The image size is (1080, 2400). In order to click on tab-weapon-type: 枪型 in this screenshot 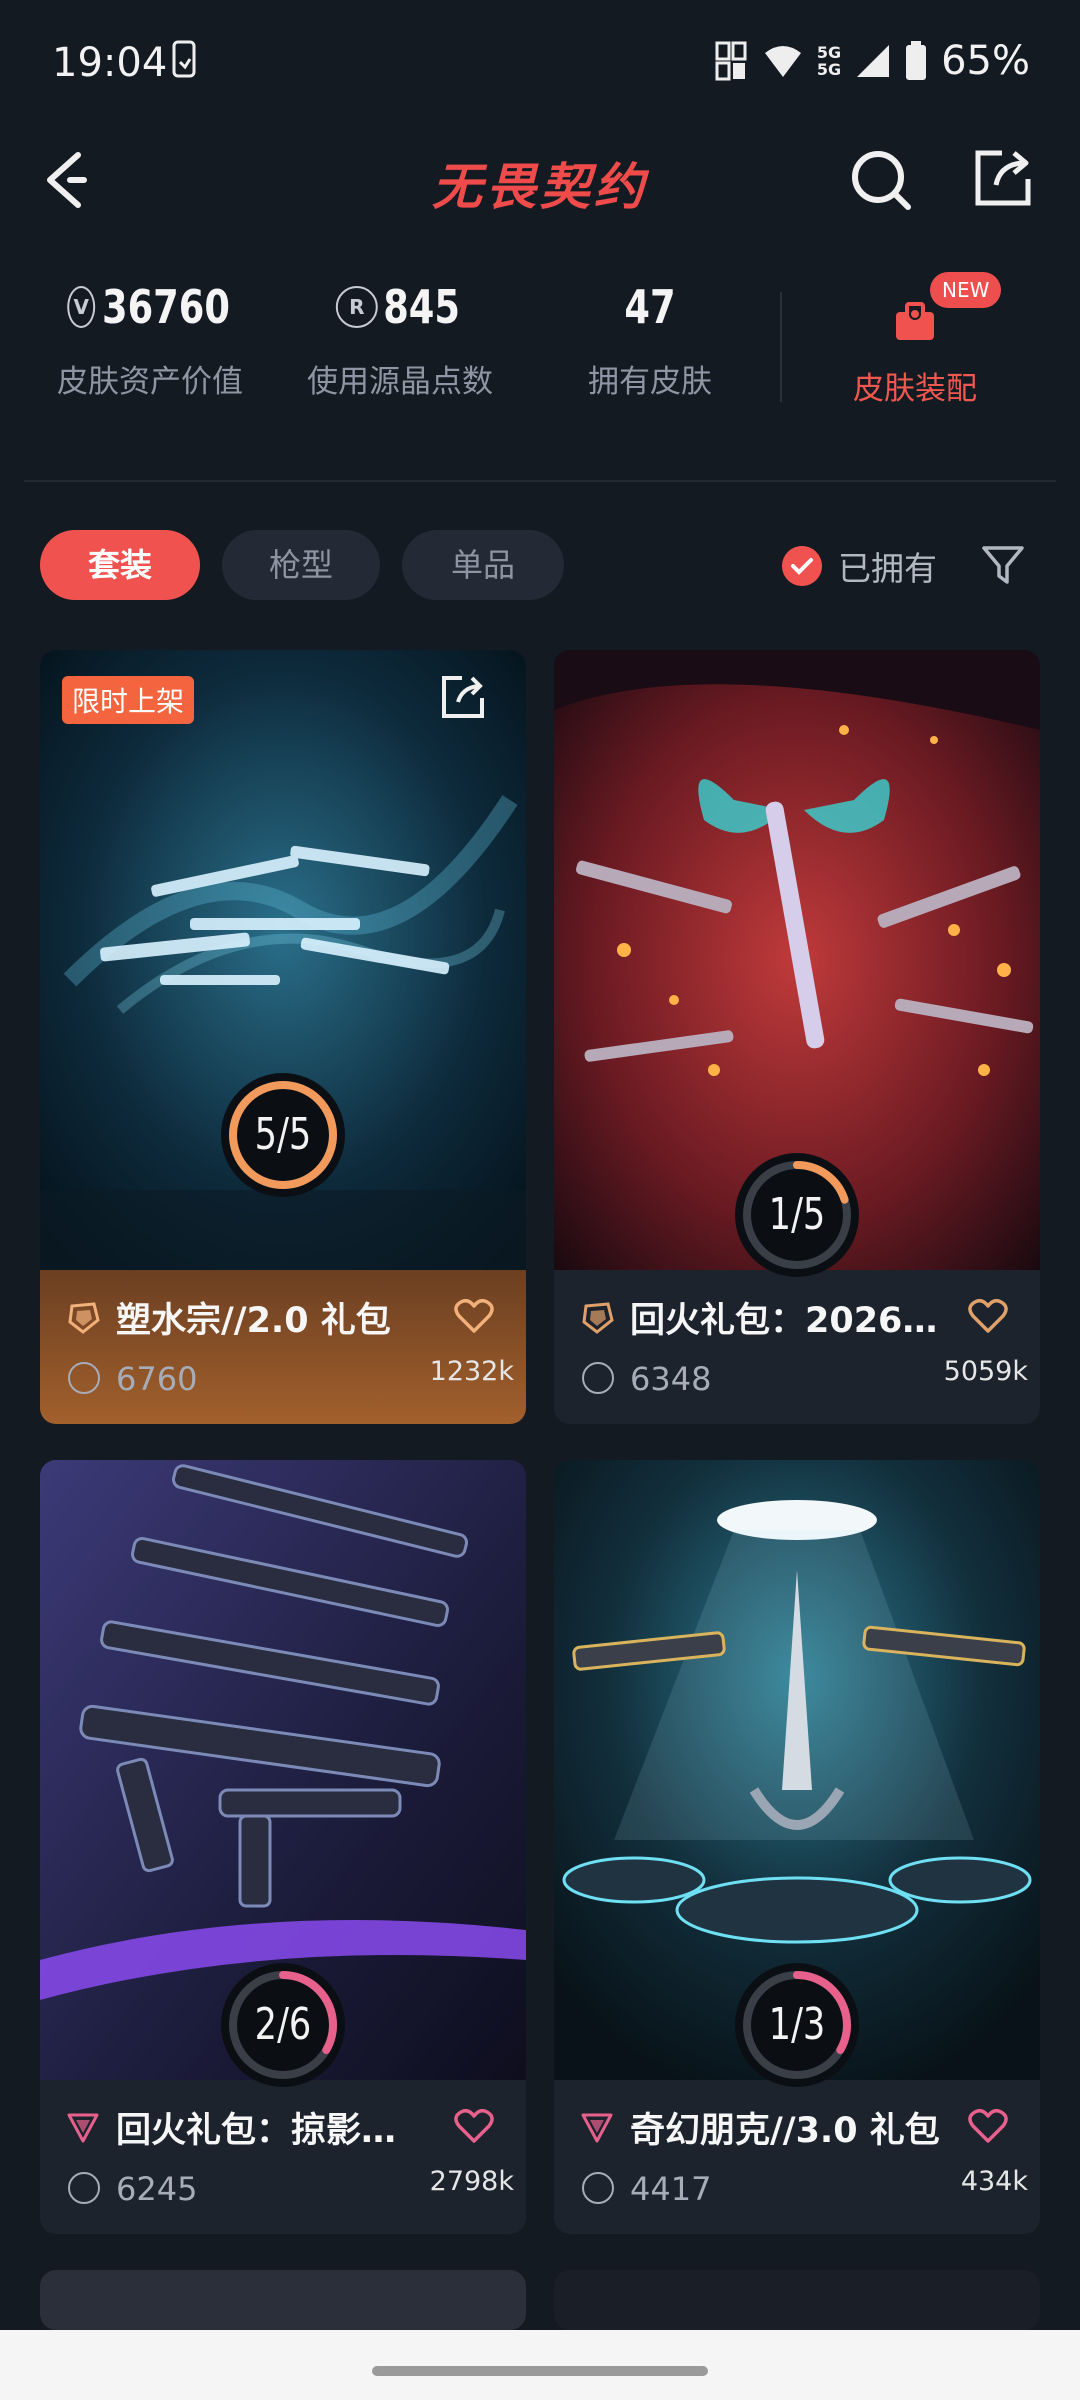, I will do `click(301, 565)`.